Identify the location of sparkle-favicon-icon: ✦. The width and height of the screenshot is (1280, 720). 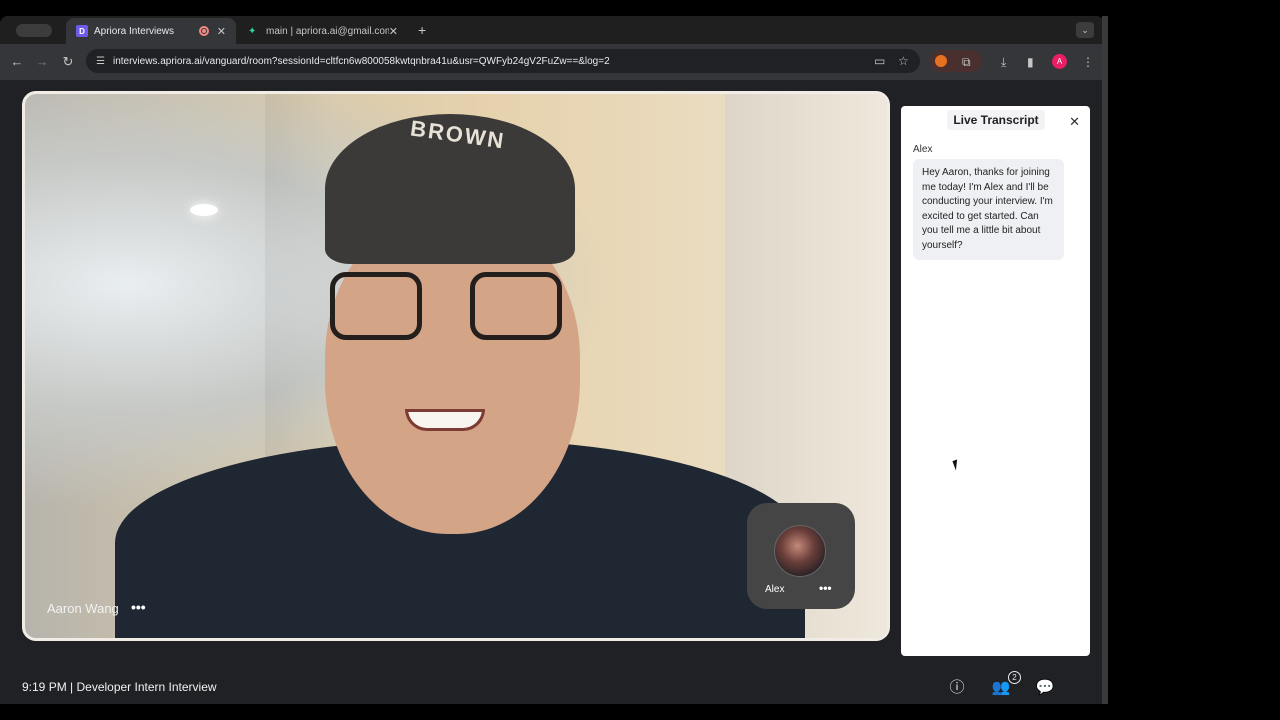
(252, 31).